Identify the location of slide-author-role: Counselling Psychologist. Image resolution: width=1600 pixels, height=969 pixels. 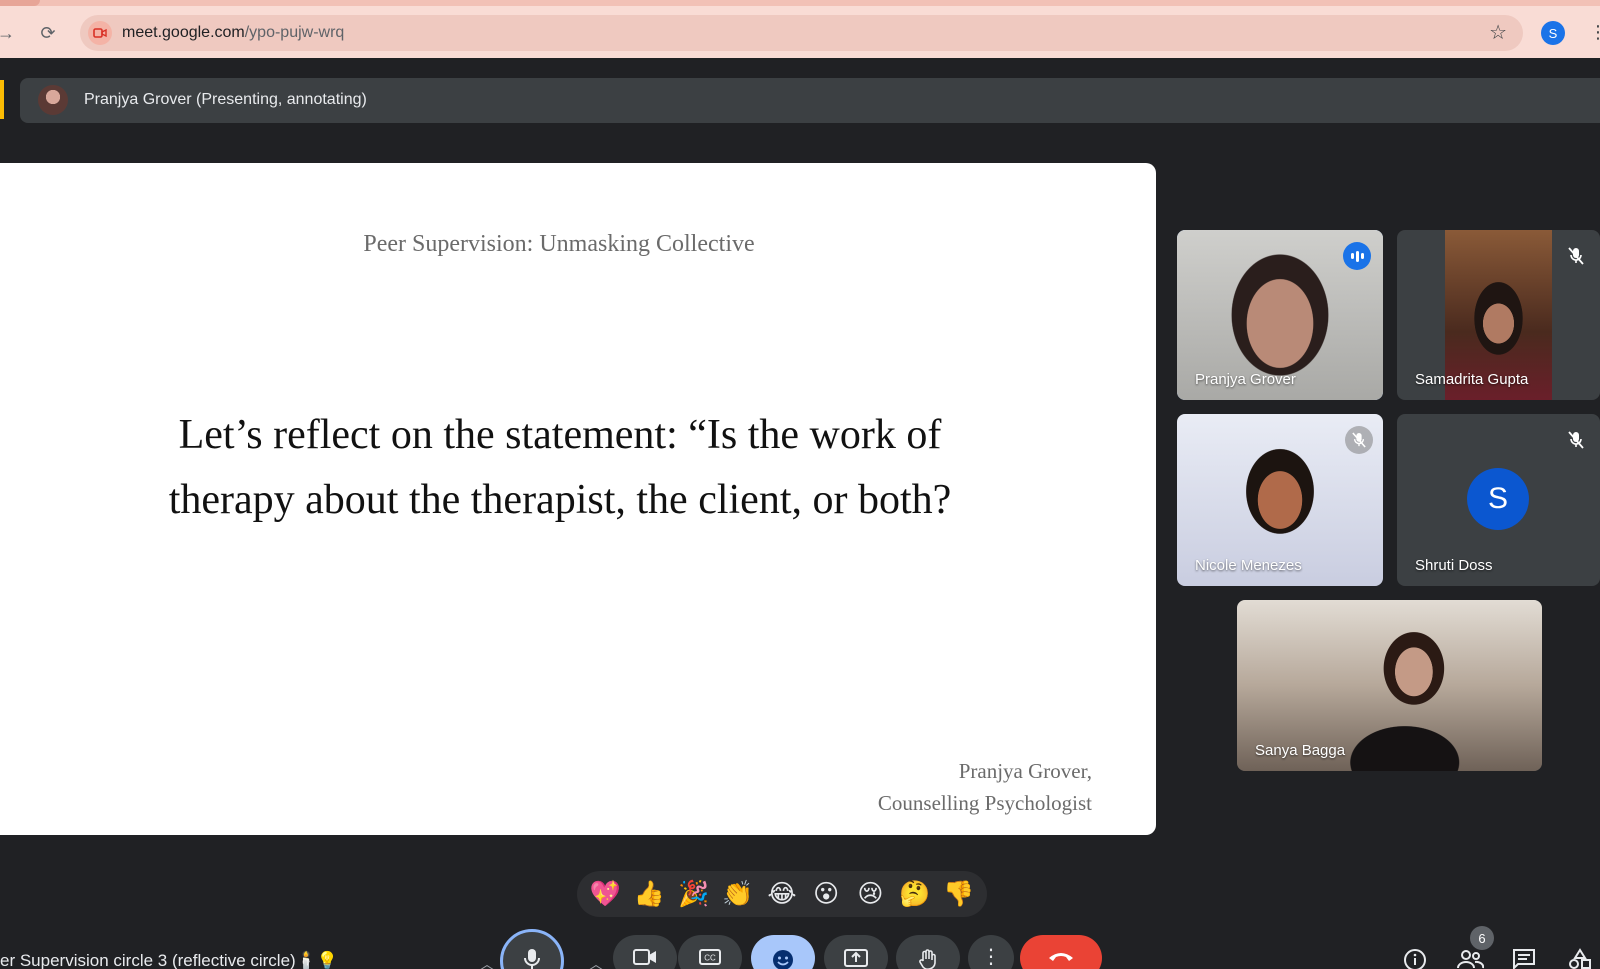
(984, 803).